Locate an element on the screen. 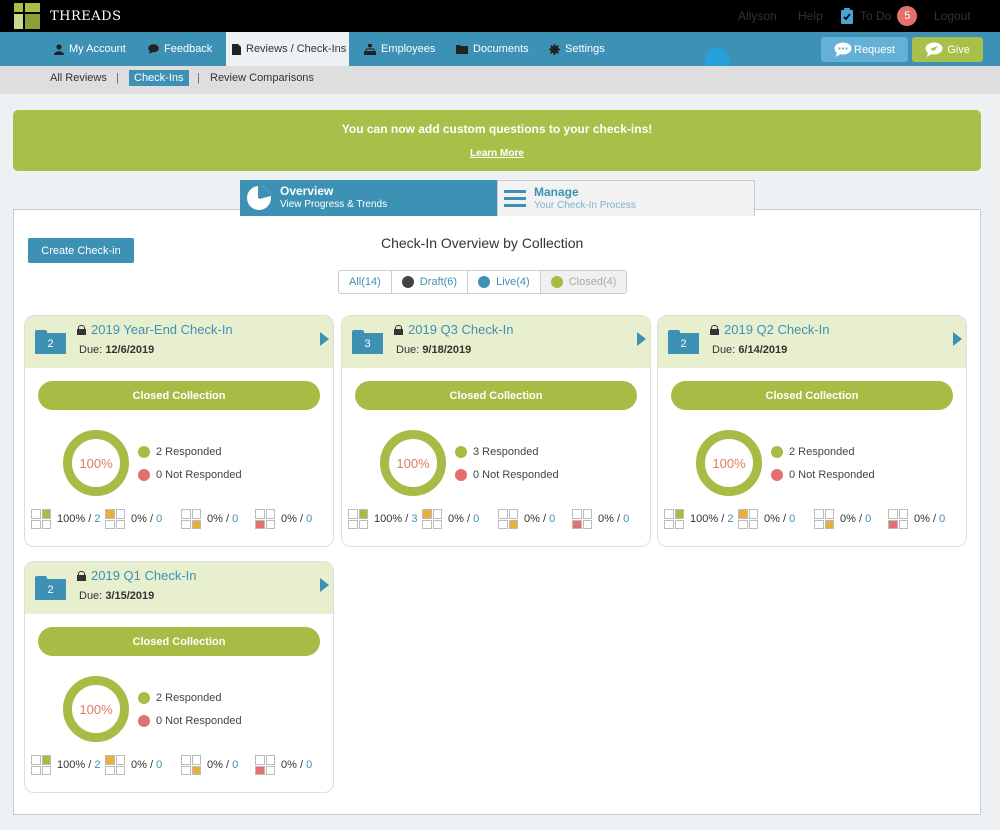 The image size is (1000, 830). todo-link: To Do 5 is located at coordinates (879, 16).